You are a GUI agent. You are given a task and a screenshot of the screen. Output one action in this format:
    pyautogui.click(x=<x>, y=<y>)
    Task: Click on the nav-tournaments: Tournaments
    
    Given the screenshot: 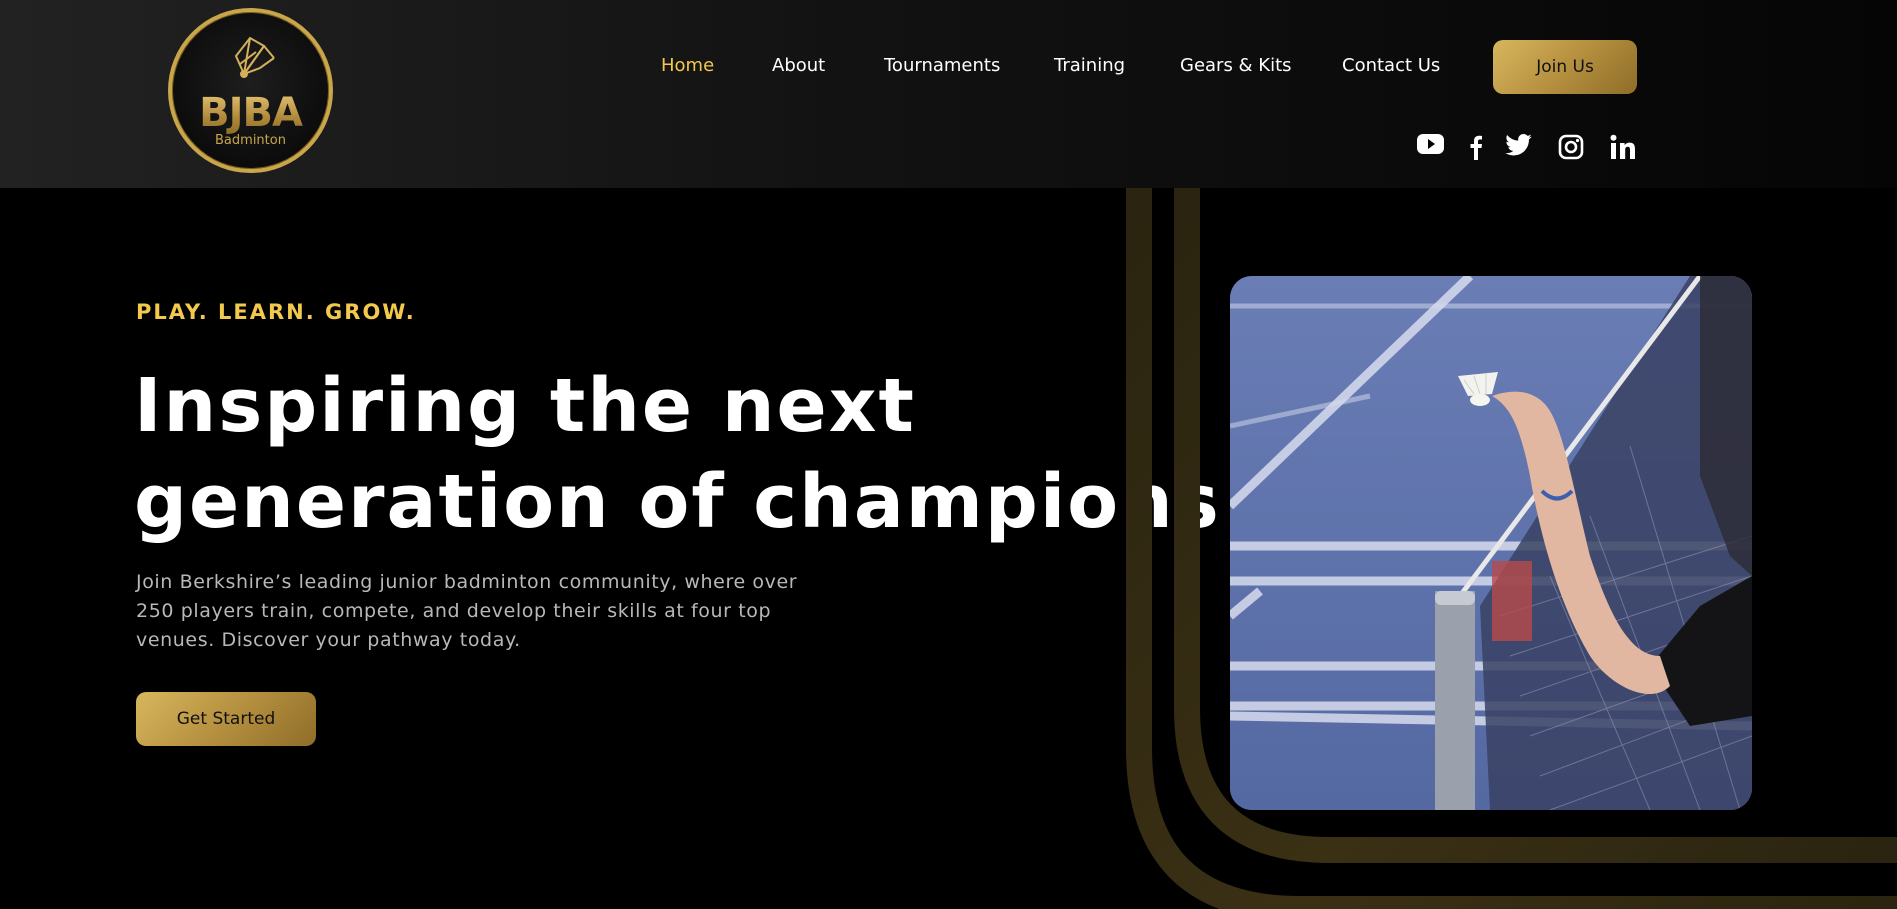 What is the action you would take?
    pyautogui.click(x=942, y=65)
    